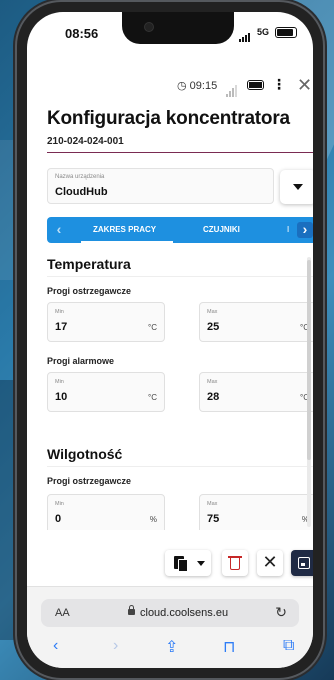  Describe the element at coordinates (170, 87) in the screenshot. I see `app-header: ◷ 09:15 ⋮ ✕` at that location.